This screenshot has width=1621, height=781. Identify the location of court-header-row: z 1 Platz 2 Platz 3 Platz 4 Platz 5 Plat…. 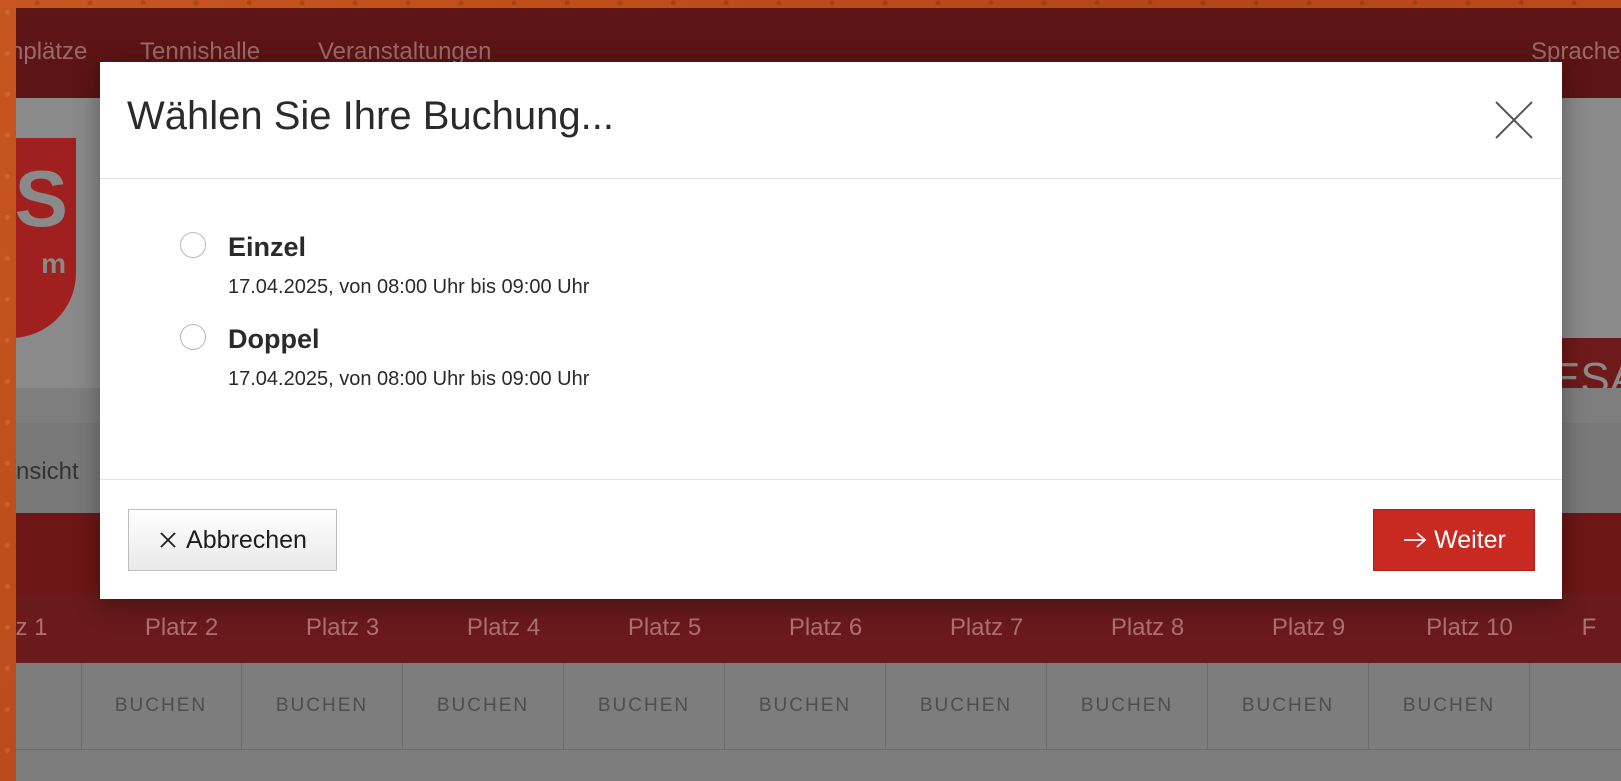
(818, 628).